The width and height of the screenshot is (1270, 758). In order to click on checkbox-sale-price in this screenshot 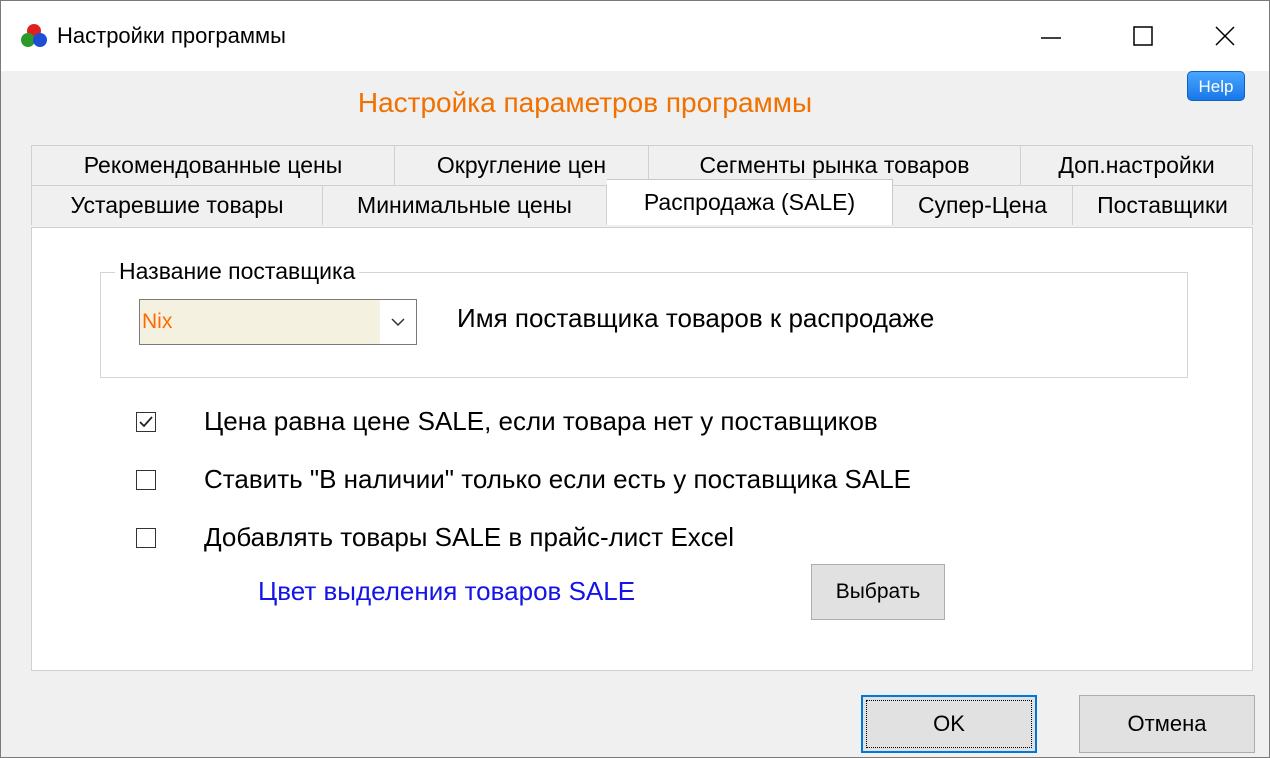, I will do `click(146, 421)`.